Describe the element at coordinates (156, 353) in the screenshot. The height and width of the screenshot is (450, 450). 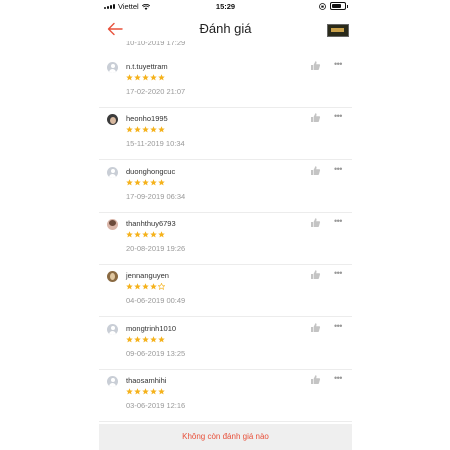
I see `review-date: 09-06-2019 13:25` at that location.